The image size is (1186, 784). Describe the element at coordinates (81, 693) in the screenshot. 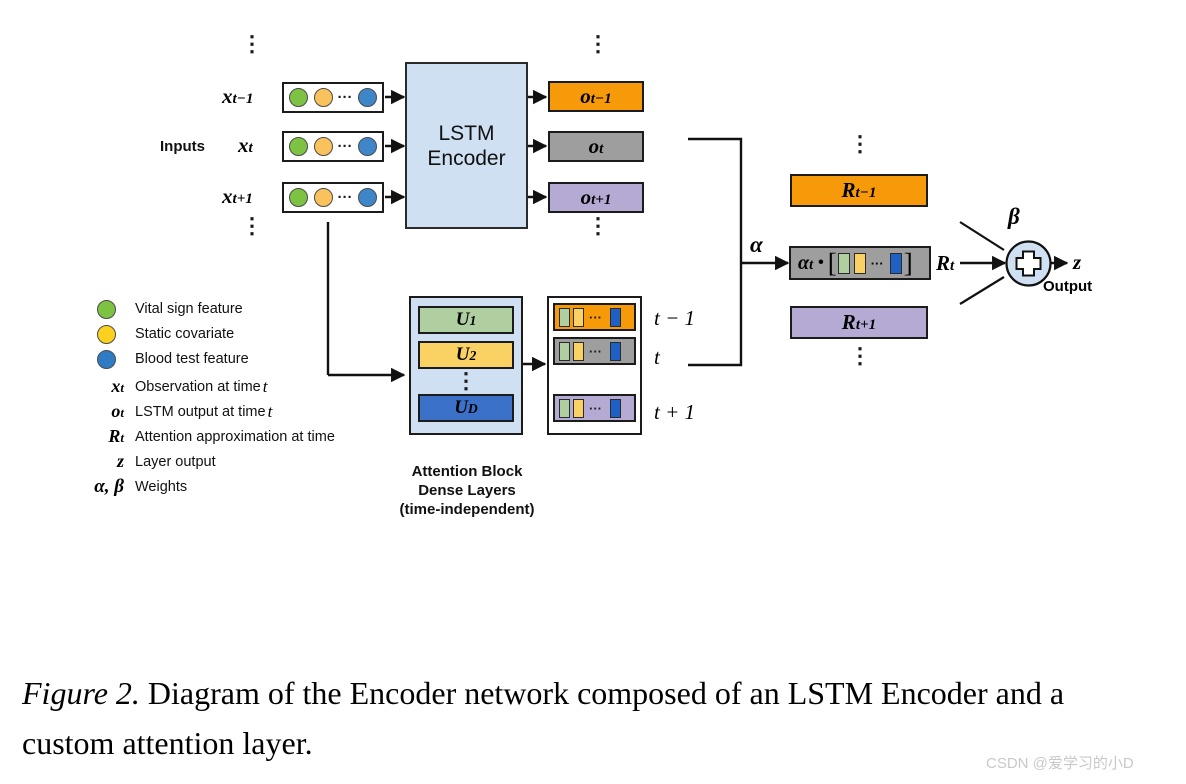

I see `figure-caption-label: Figure 2.` at that location.